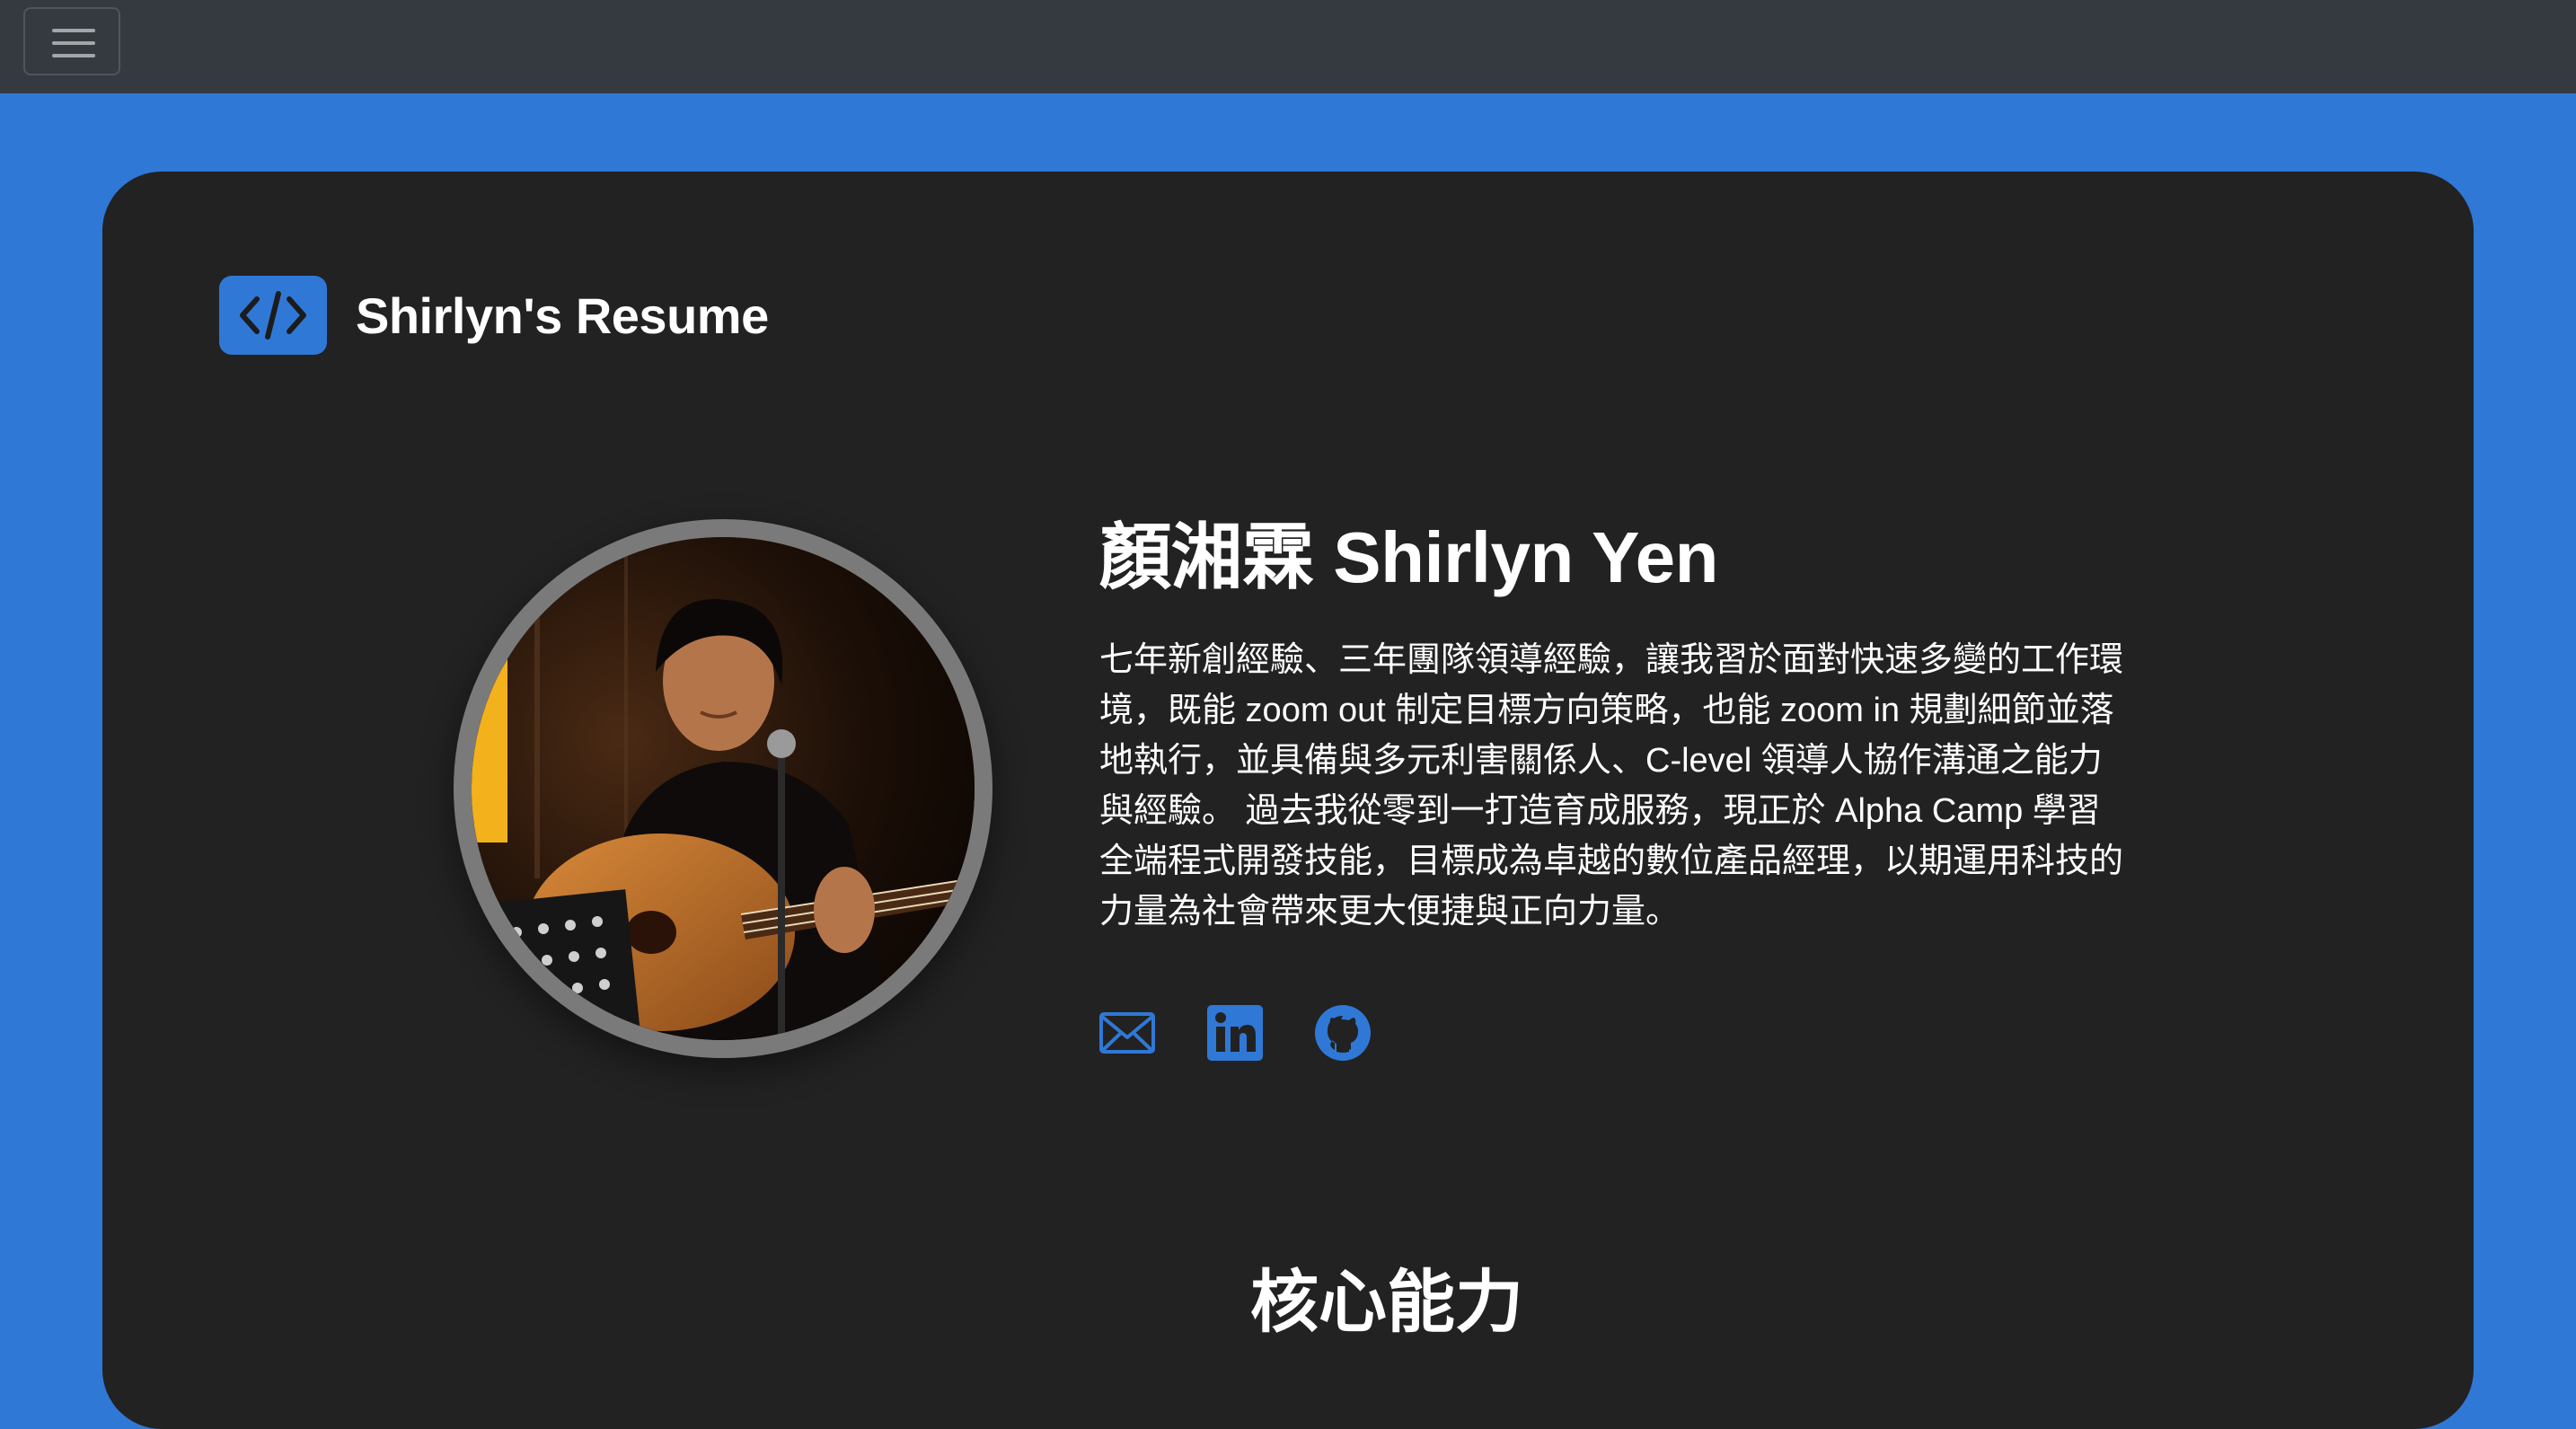 The image size is (2576, 1429). What do you see at coordinates (71, 41) in the screenshot?
I see `hamburger-menu-button` at bounding box center [71, 41].